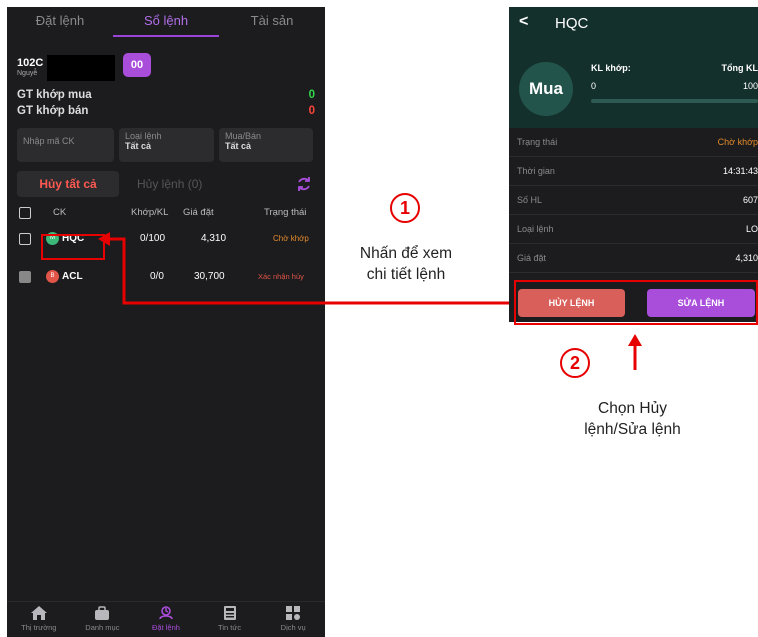 Image resolution: width=758 pixels, height=637 pixels. Describe the element at coordinates (266, 145) in the screenshot. I see `side-select: Mua/Bán Tất cả` at that location.